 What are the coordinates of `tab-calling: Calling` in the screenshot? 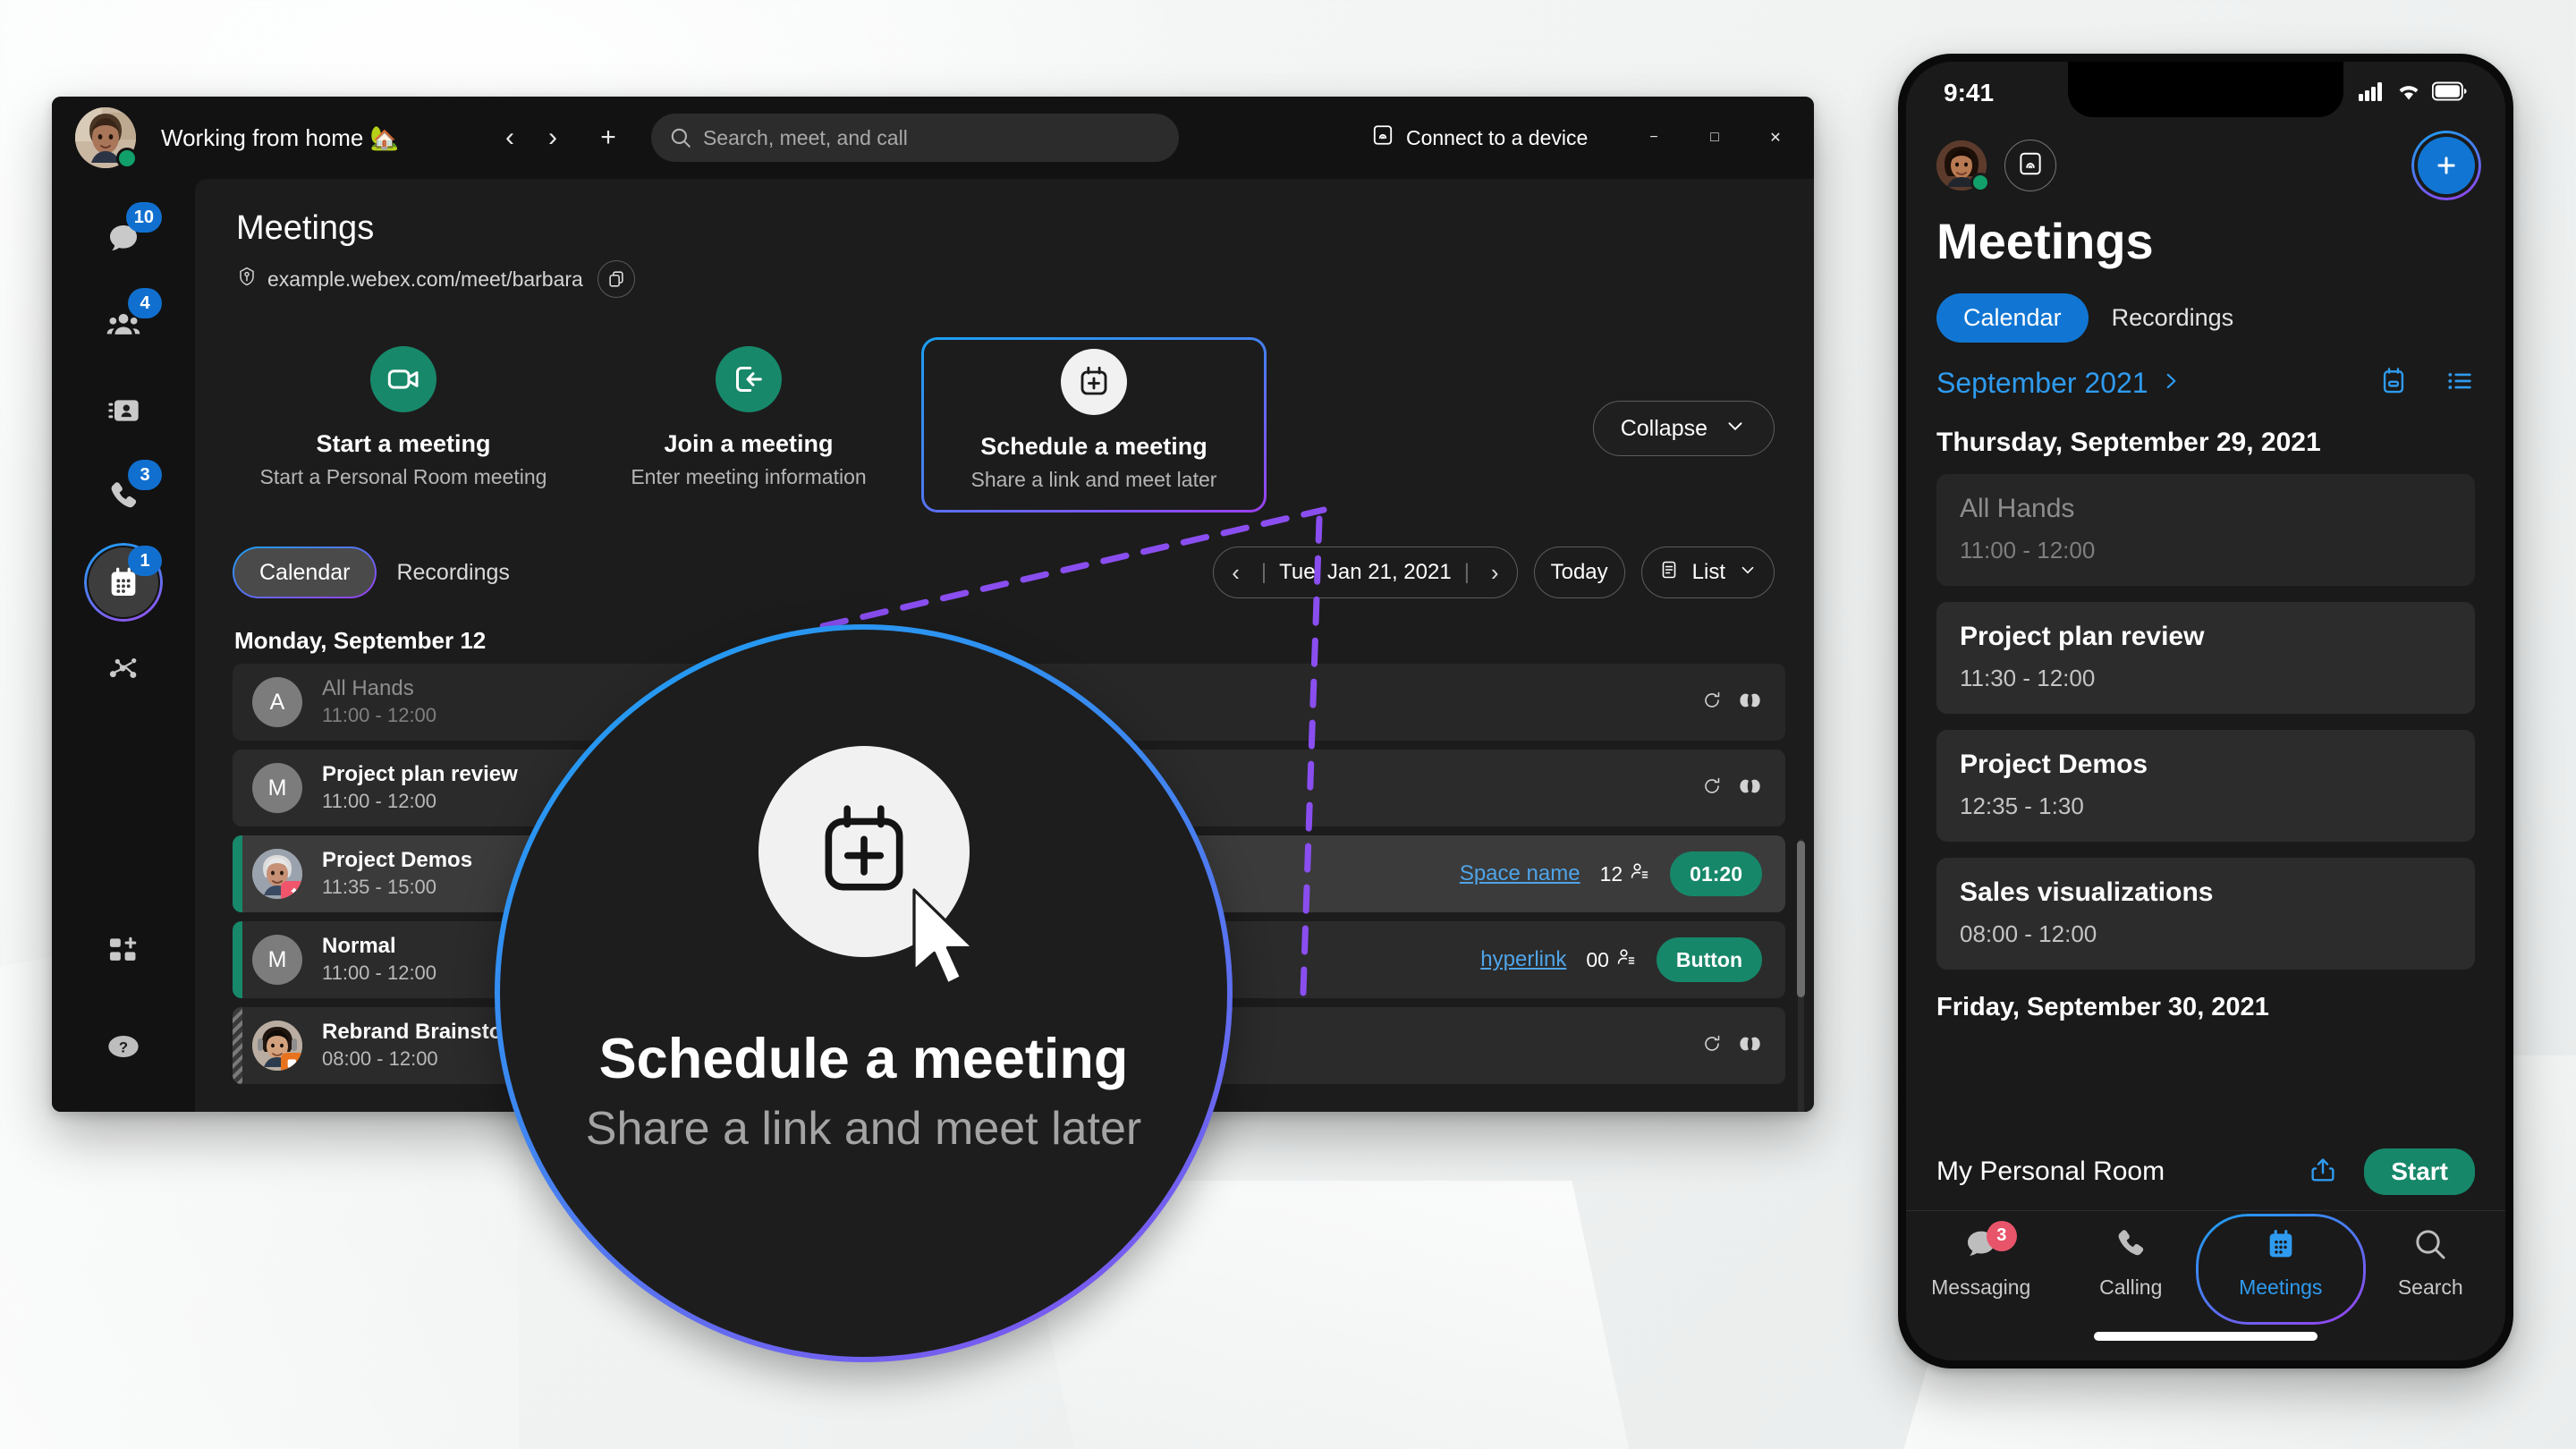 It's located at (2131, 1263).